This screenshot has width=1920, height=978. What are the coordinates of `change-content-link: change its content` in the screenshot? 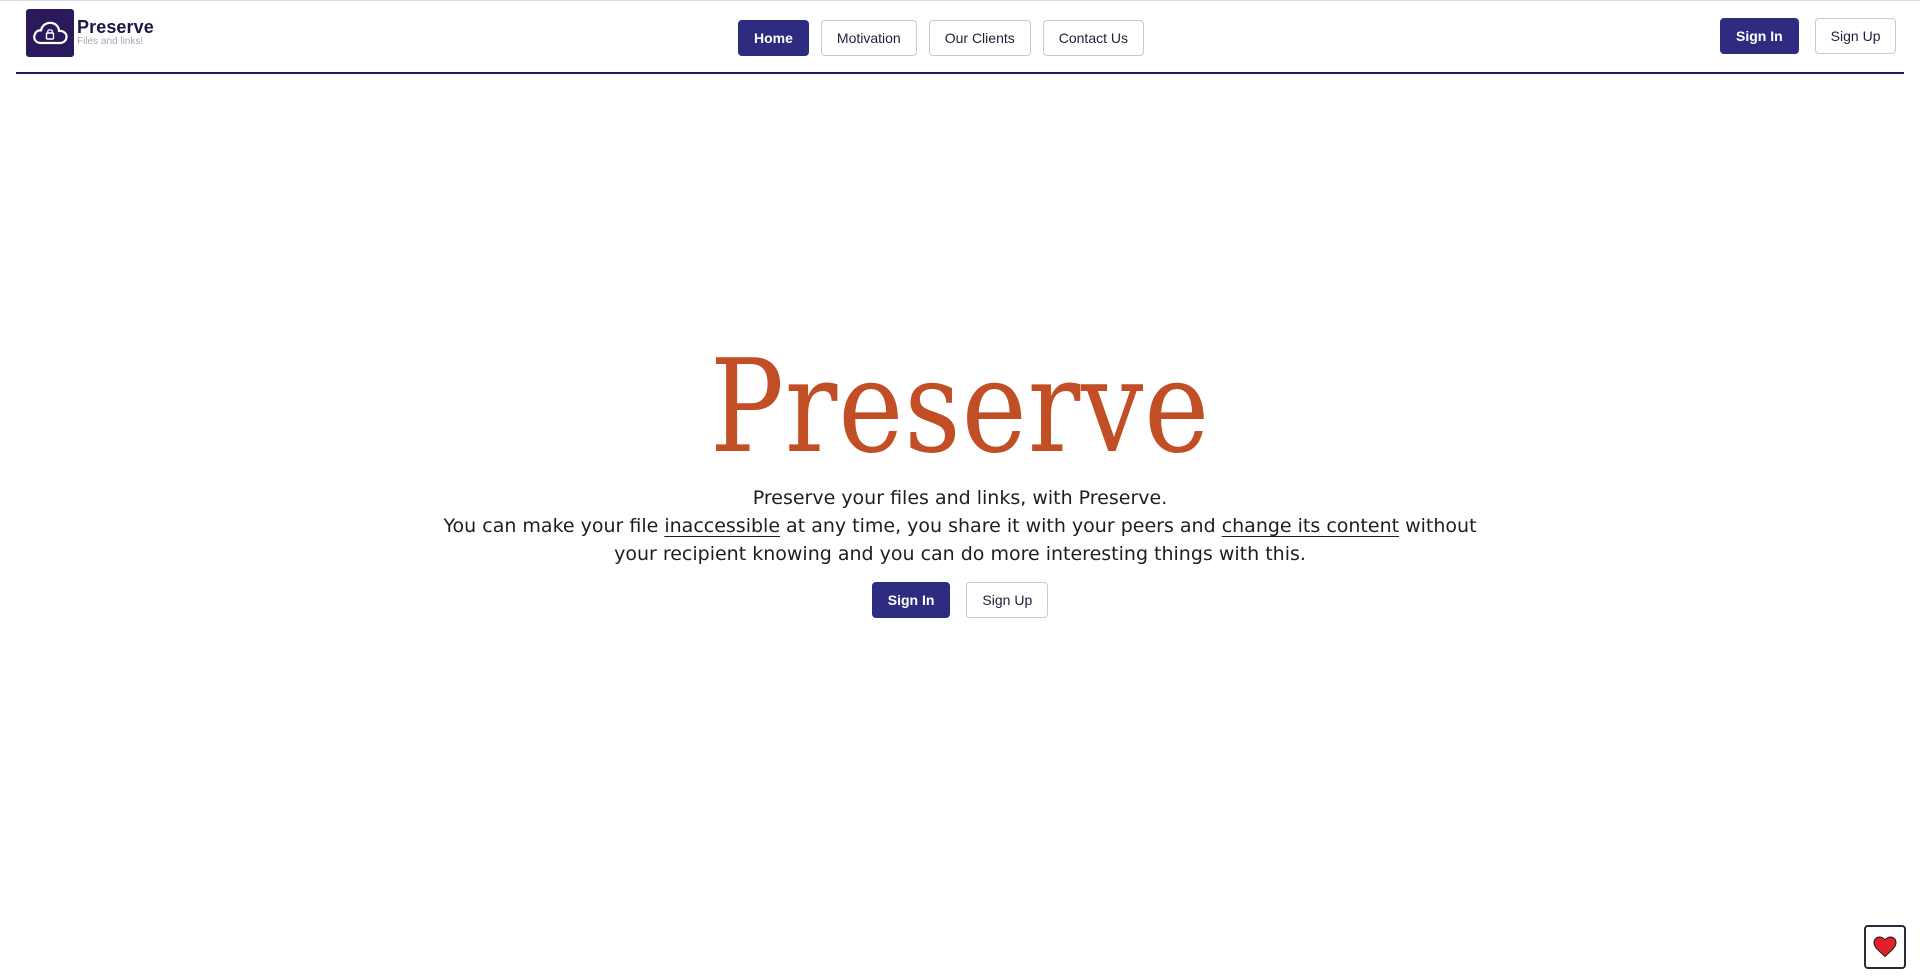 It's located at (1310, 526).